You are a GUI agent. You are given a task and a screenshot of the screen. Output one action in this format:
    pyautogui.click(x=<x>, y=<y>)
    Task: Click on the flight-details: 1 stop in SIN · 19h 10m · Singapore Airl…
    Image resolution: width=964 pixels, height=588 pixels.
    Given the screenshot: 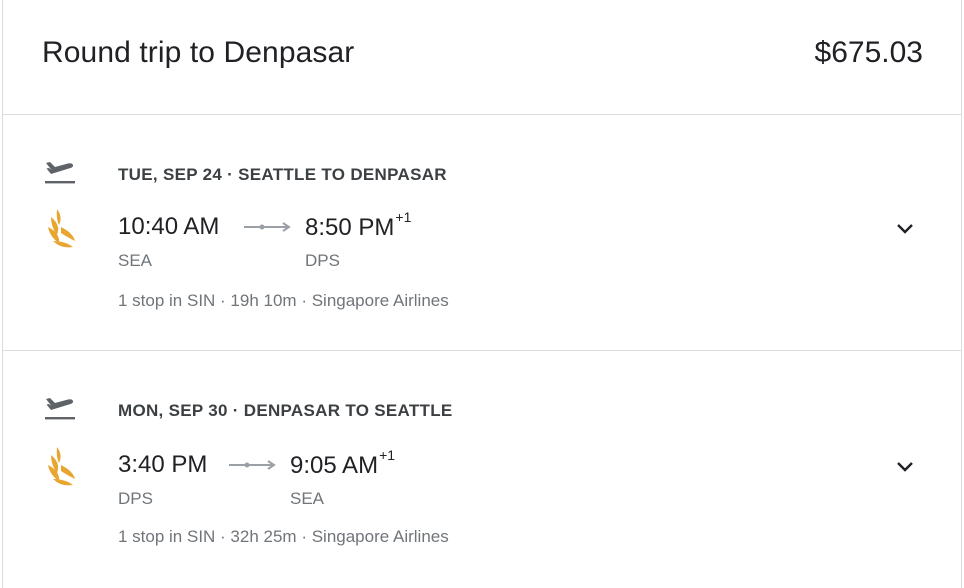 What is the action you would take?
    pyautogui.click(x=283, y=300)
    